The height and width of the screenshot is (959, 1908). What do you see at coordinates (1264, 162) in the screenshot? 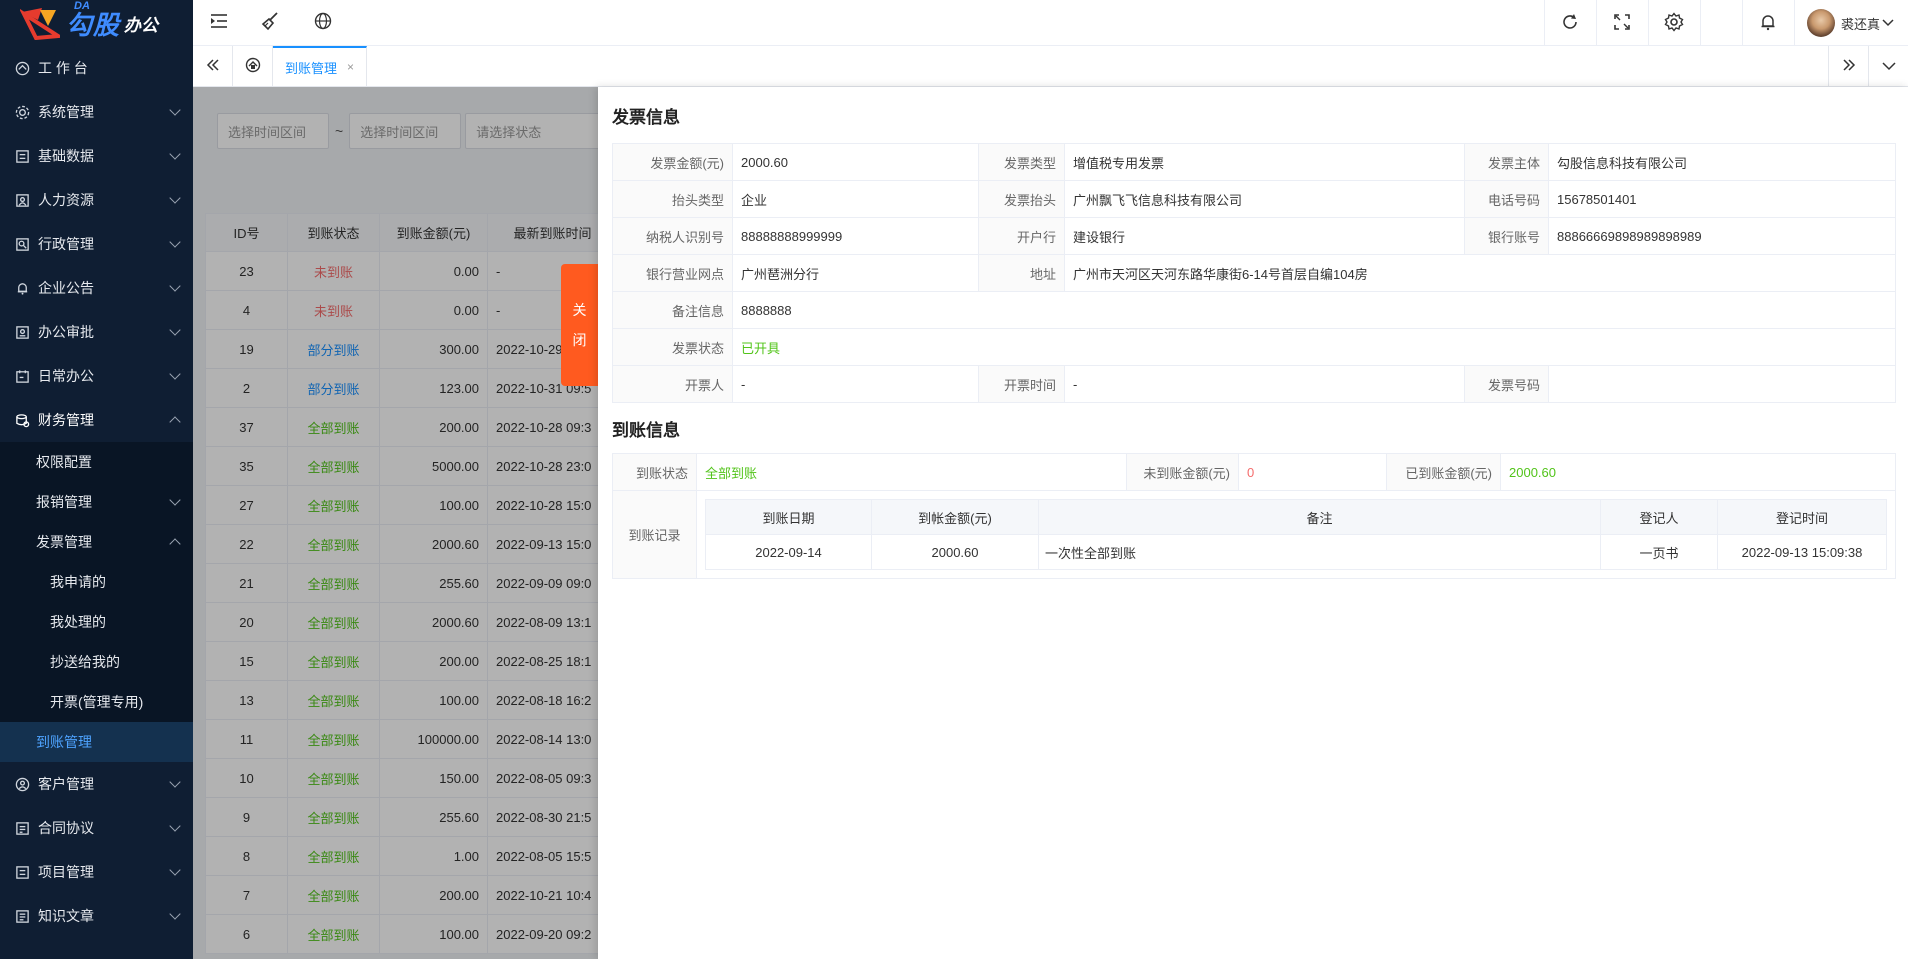
I see `invoice-type-value: 增值税专用发票` at bounding box center [1264, 162].